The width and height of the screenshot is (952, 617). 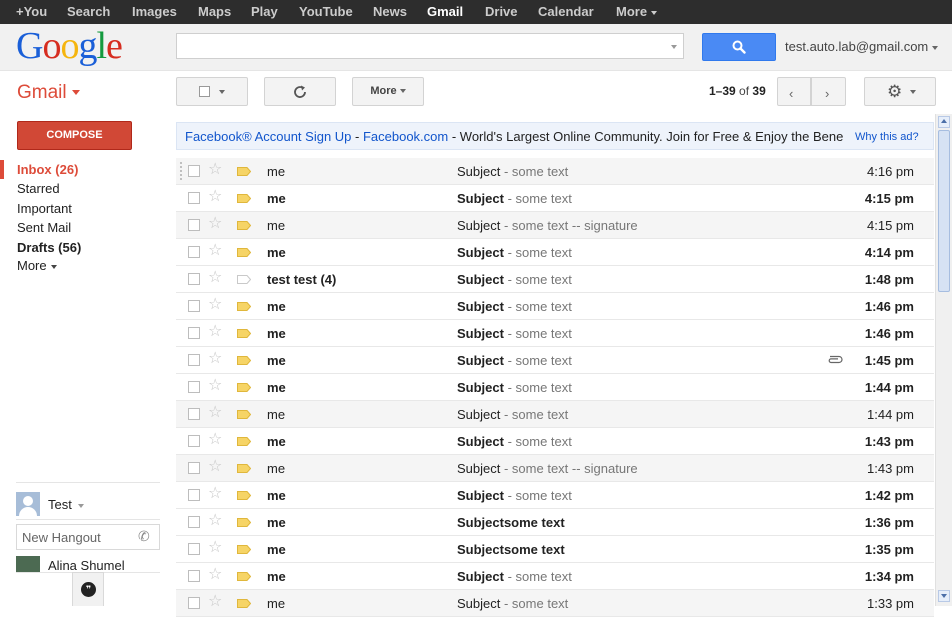 What do you see at coordinates (555, 495) in the screenshot?
I see `table-row: ☆ me Subject - some text 1:42 pm` at bounding box center [555, 495].